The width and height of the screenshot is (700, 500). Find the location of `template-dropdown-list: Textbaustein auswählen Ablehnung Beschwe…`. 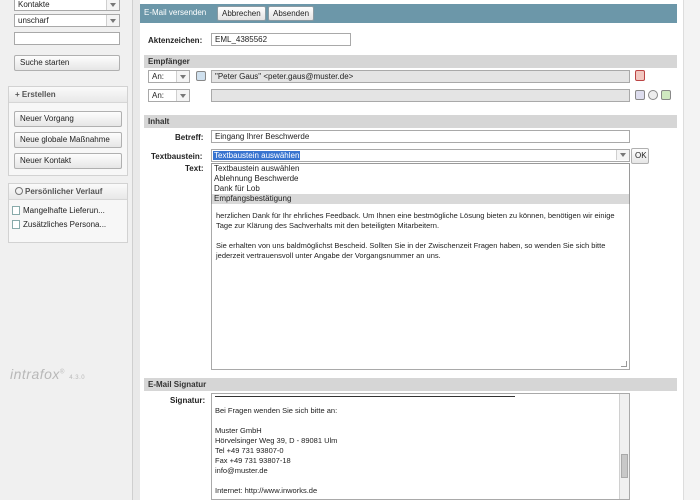

template-dropdown-list: Textbaustein auswählen Ablehnung Beschwe… is located at coordinates (420, 183).